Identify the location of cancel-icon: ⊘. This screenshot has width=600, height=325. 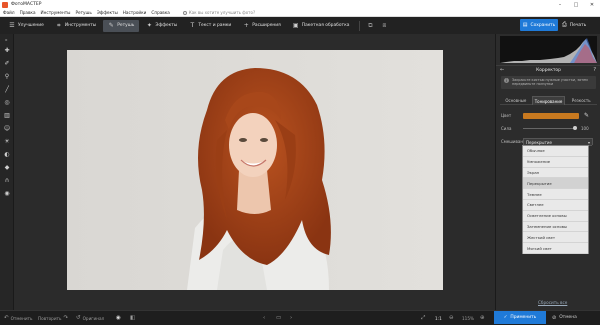
(554, 317).